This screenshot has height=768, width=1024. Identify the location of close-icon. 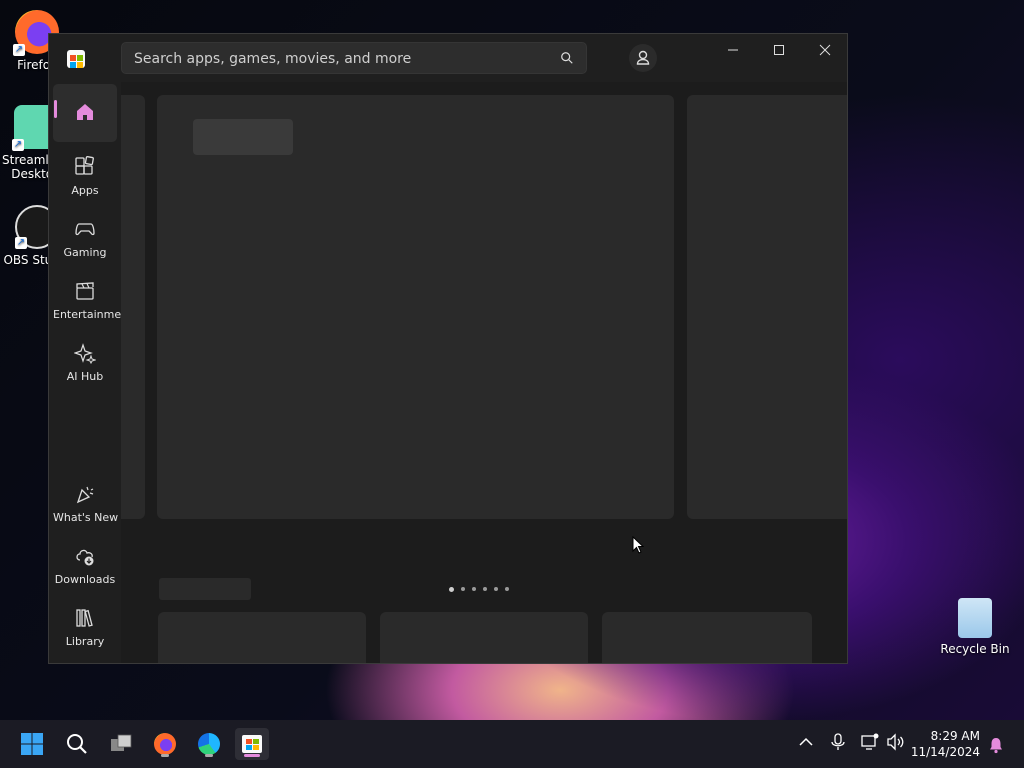
(825, 50).